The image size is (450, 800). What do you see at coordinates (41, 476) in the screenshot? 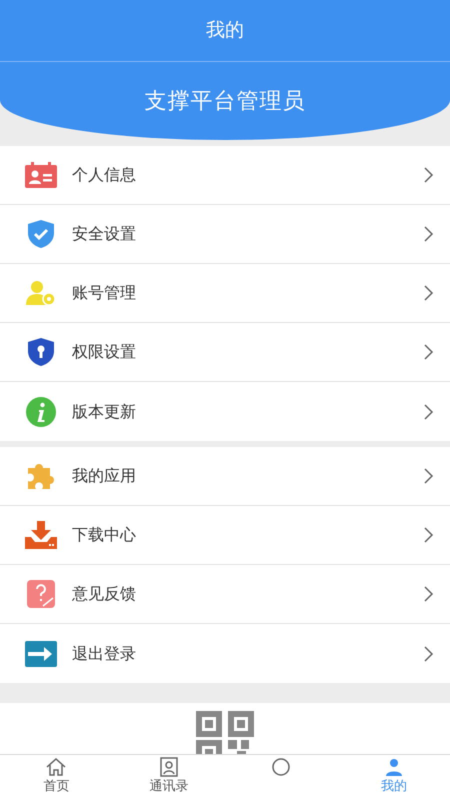
I see `puzzle-icon` at bounding box center [41, 476].